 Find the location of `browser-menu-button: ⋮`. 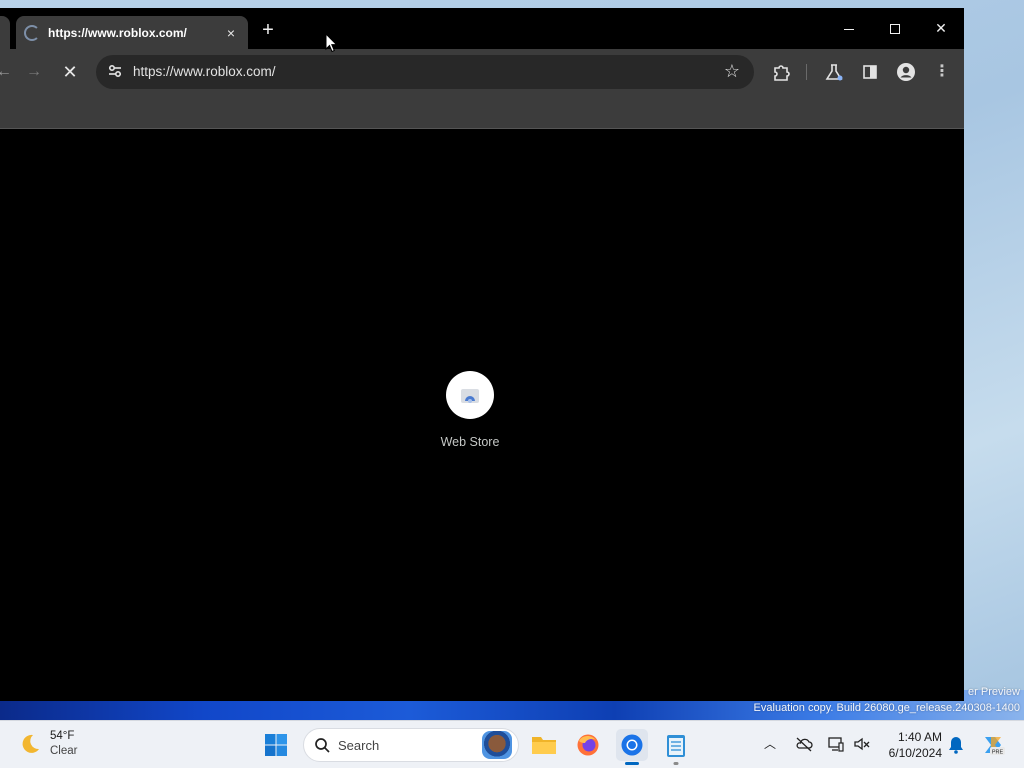

browser-menu-button: ⋮ is located at coordinates (942, 72).